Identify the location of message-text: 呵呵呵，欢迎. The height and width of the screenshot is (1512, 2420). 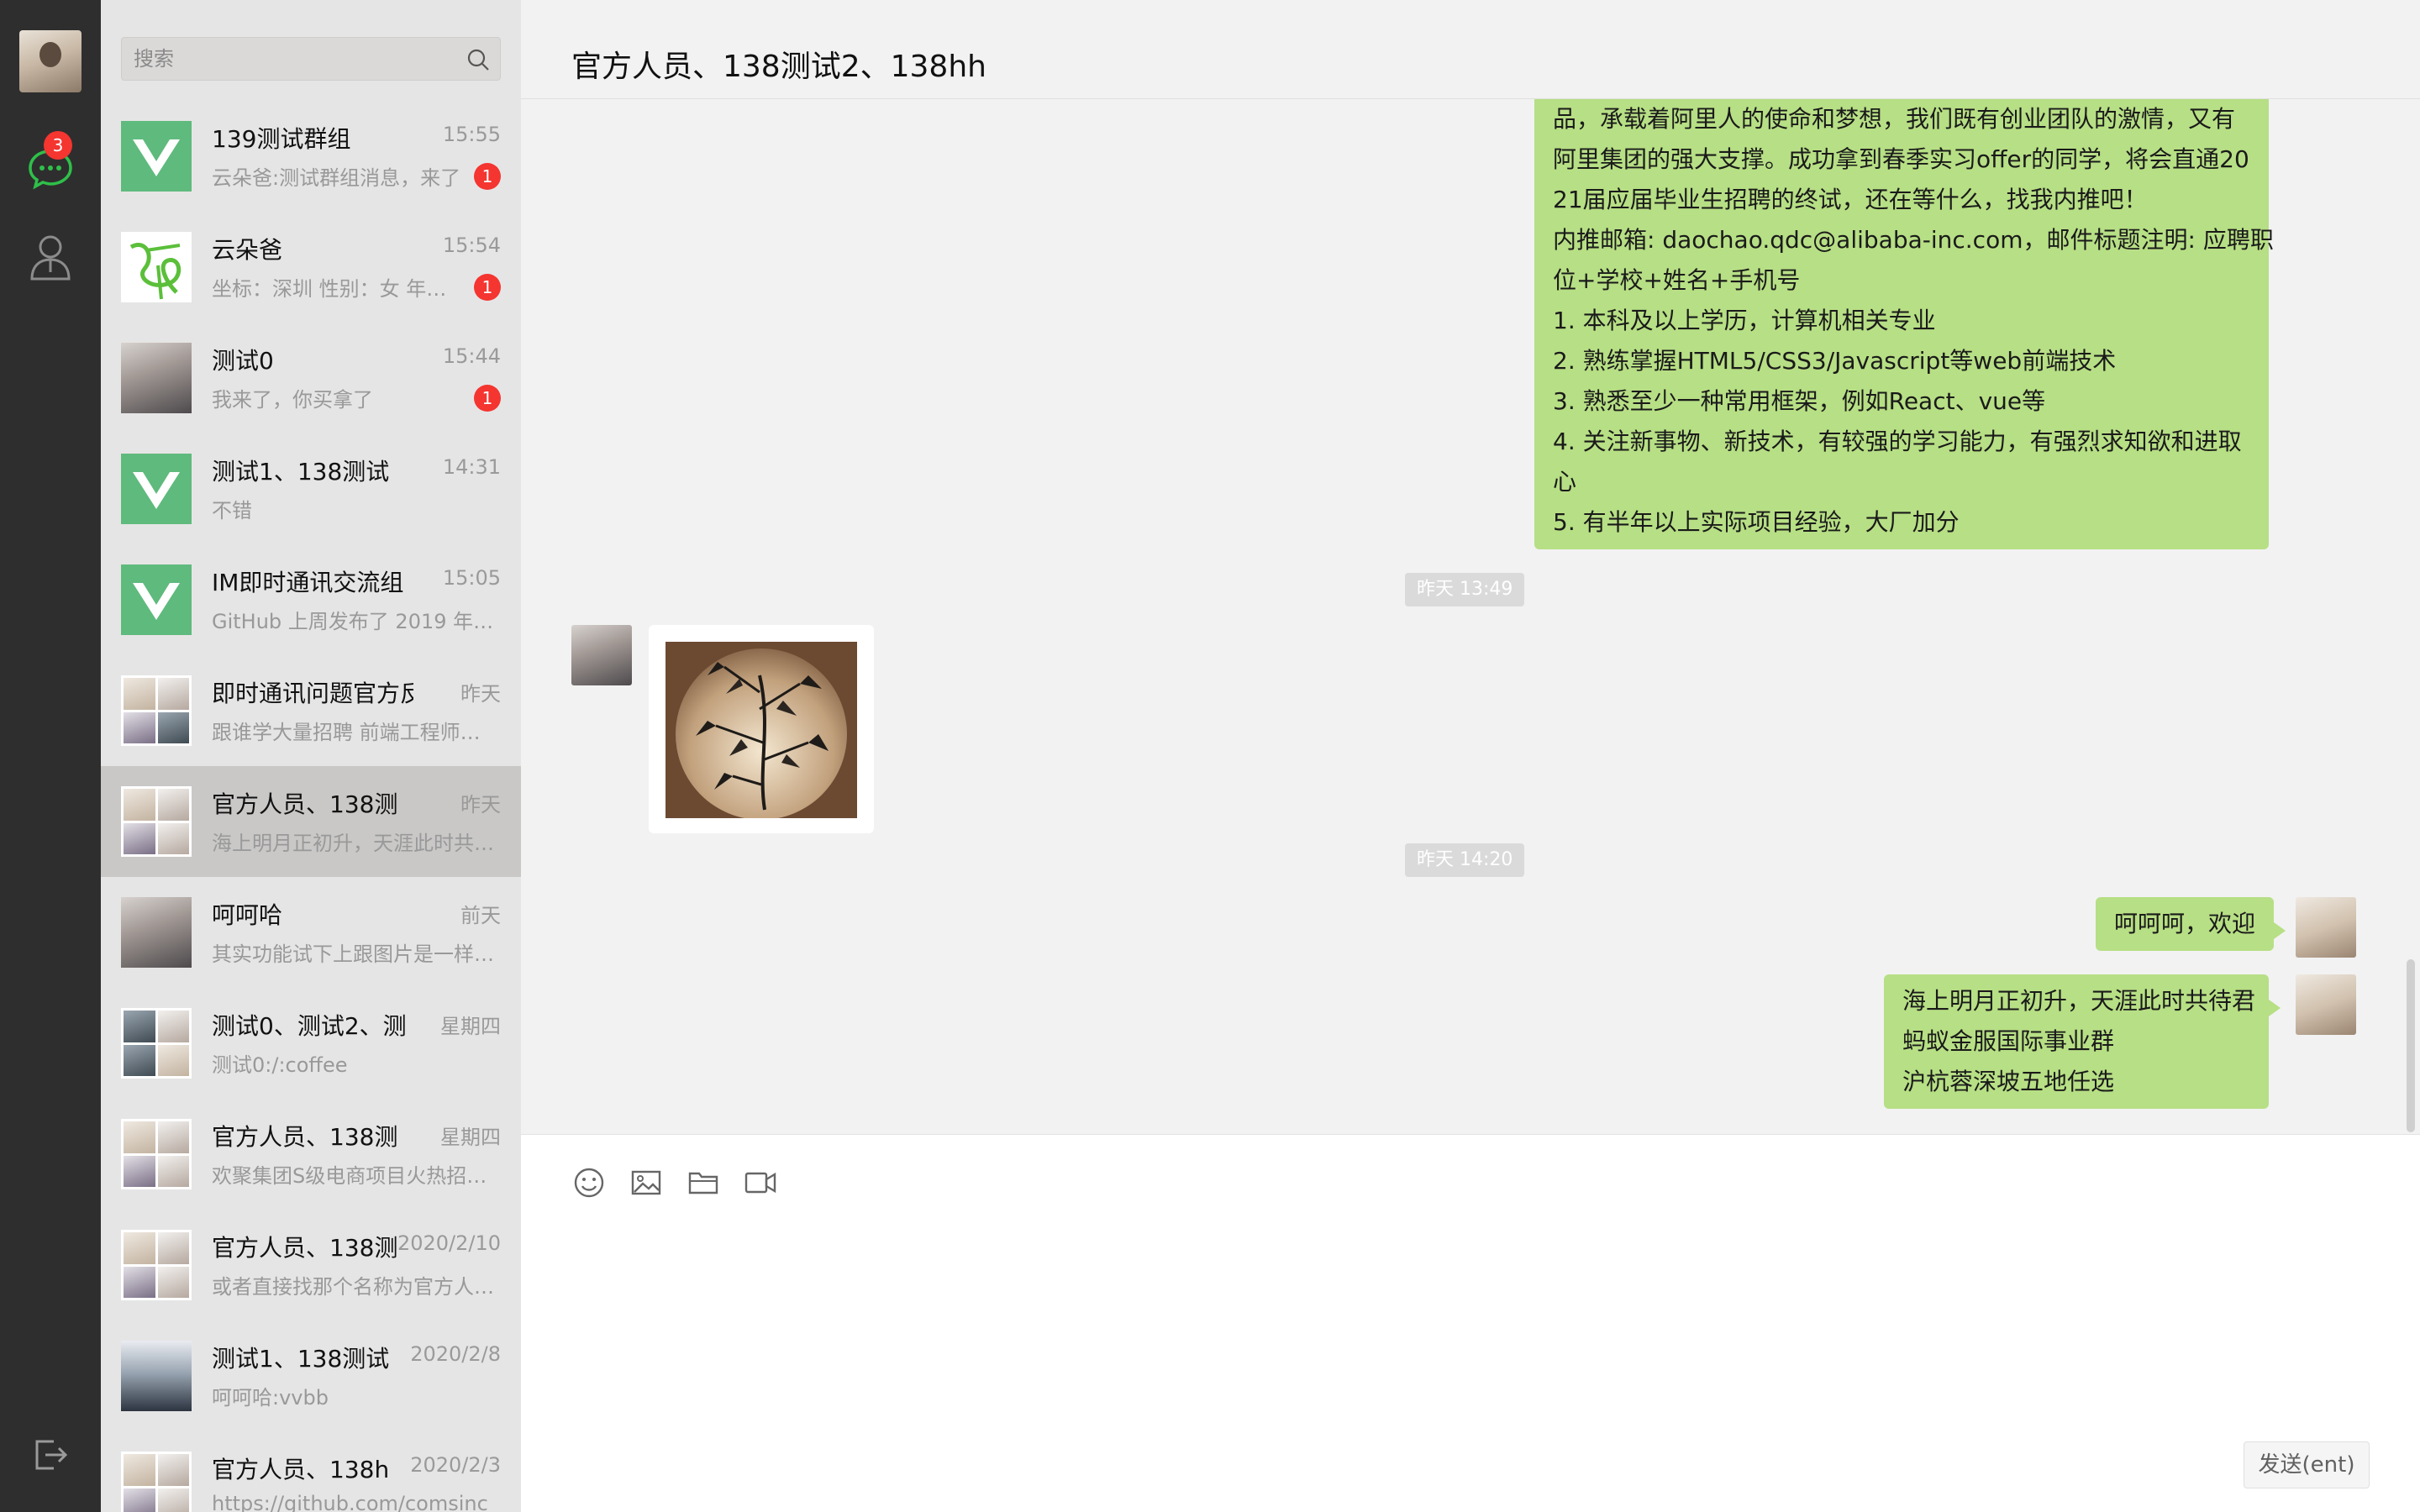
(2185, 923).